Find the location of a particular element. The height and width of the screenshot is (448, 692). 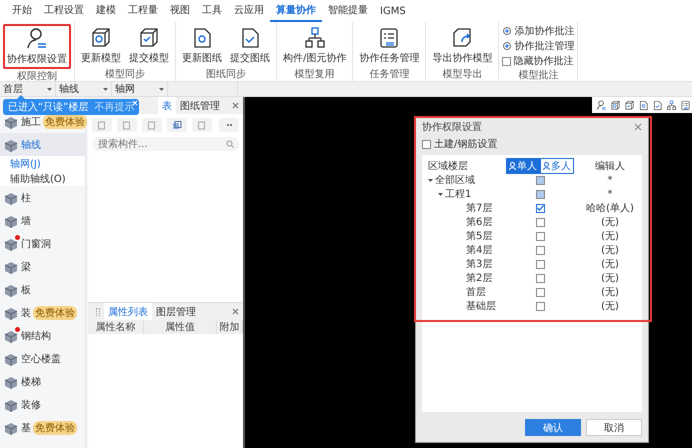

confirm-button: 确认 is located at coordinates (553, 427).